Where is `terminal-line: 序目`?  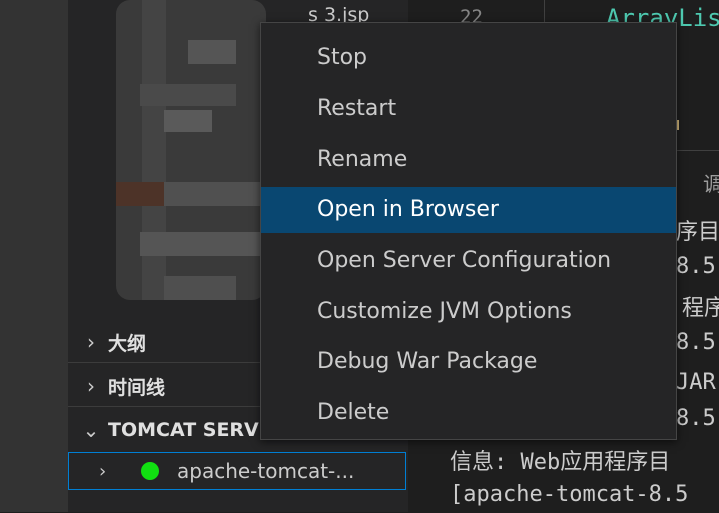 terminal-line: 序目 is located at coordinates (697, 232).